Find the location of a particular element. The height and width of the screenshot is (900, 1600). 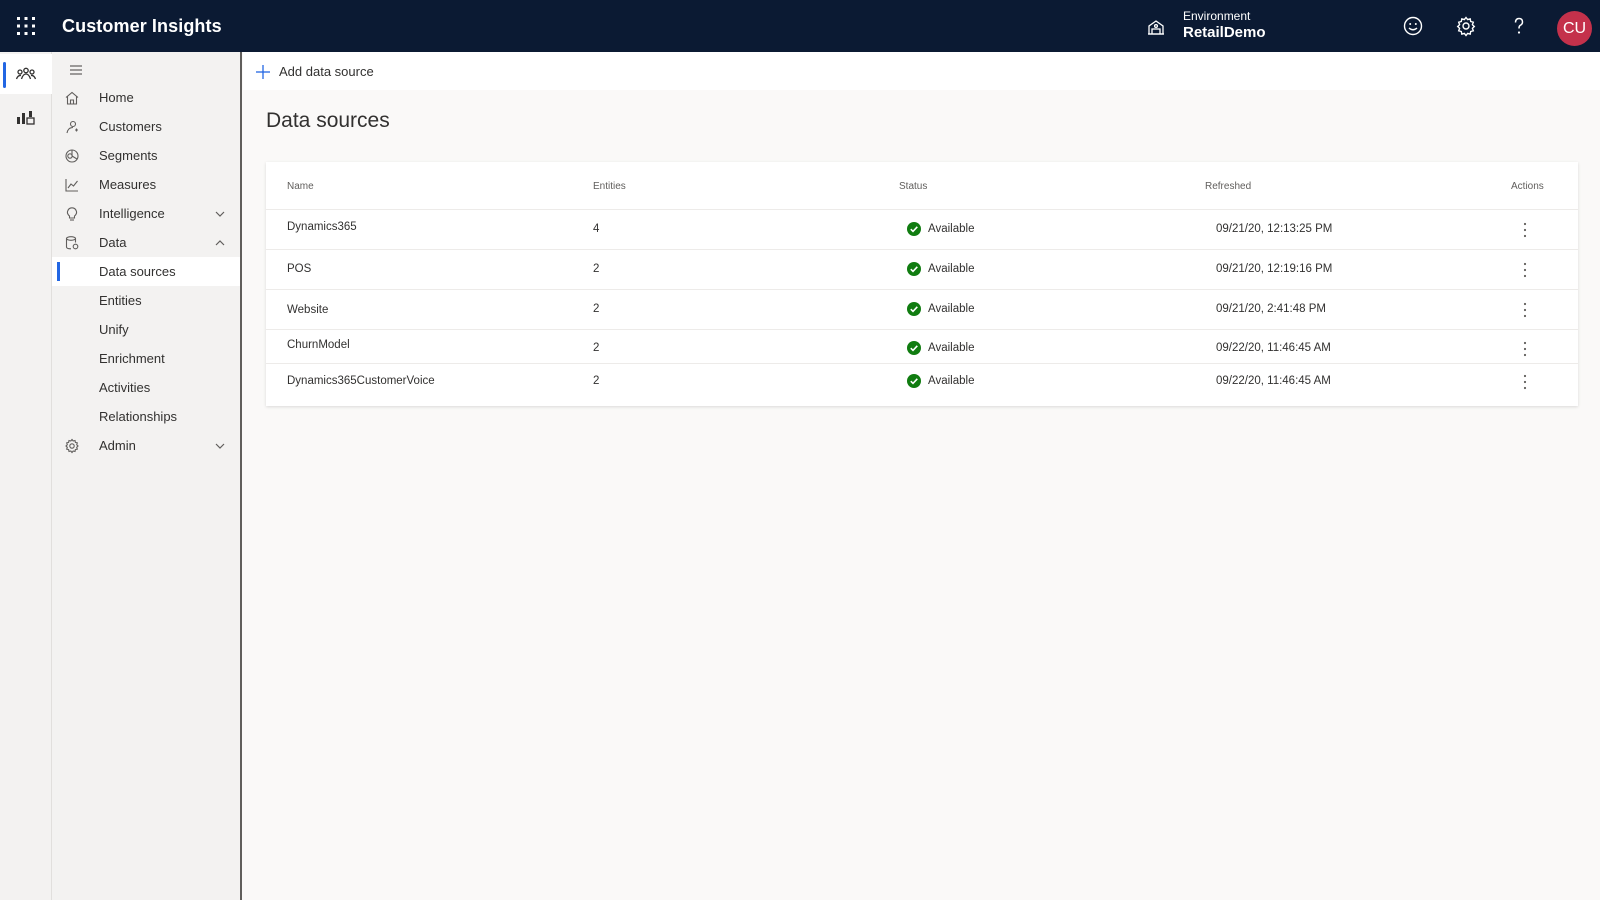

top-bar: Customer Insights Environment RetailDemo is located at coordinates (800, 26).